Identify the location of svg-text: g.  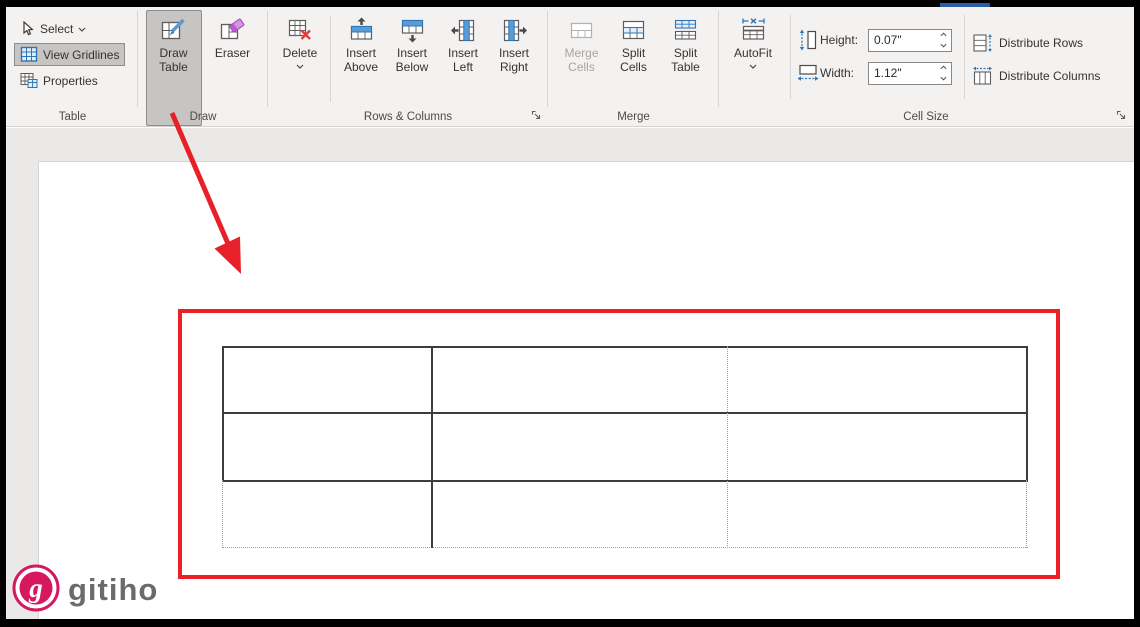
(35, 588).